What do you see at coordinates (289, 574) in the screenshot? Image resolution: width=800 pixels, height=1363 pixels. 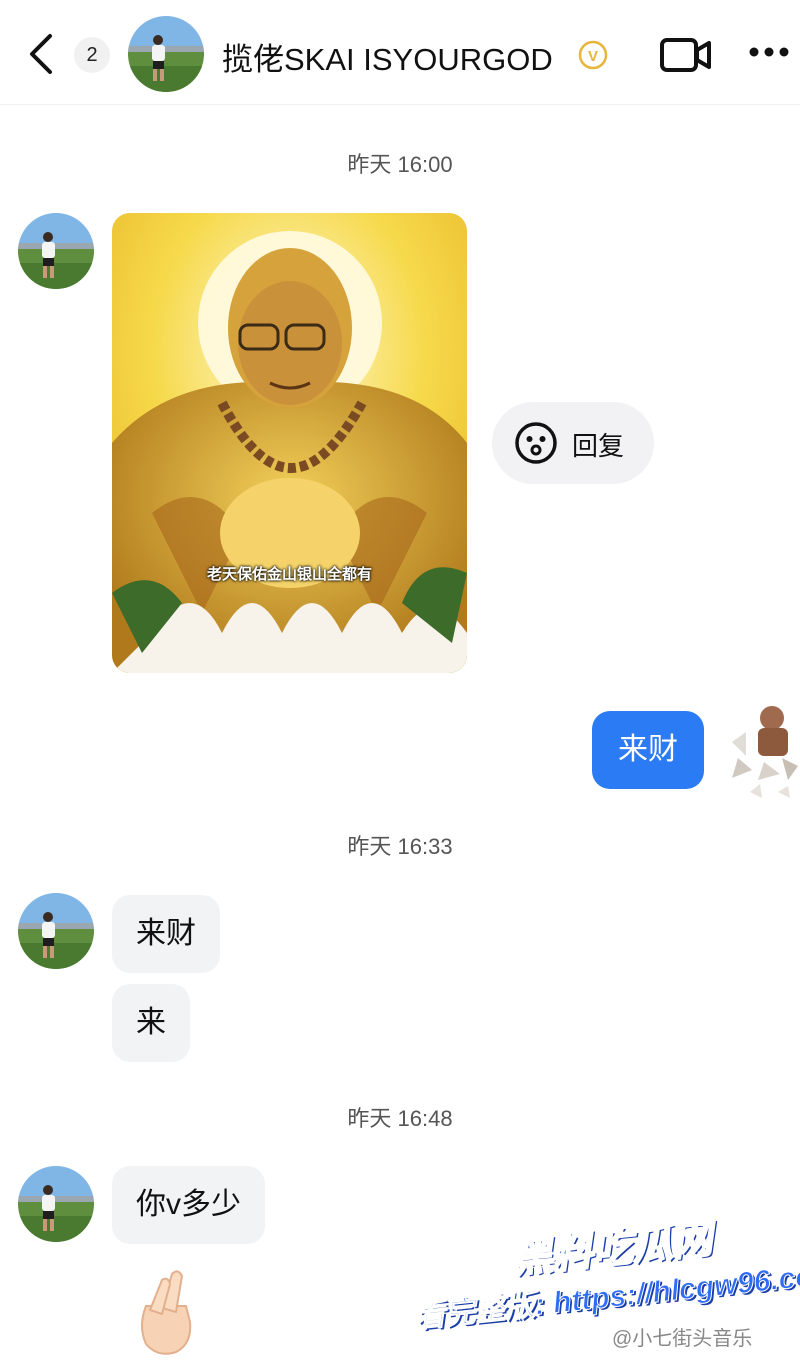 I see `image-caption: 老天保佑金山银山全都有` at bounding box center [289, 574].